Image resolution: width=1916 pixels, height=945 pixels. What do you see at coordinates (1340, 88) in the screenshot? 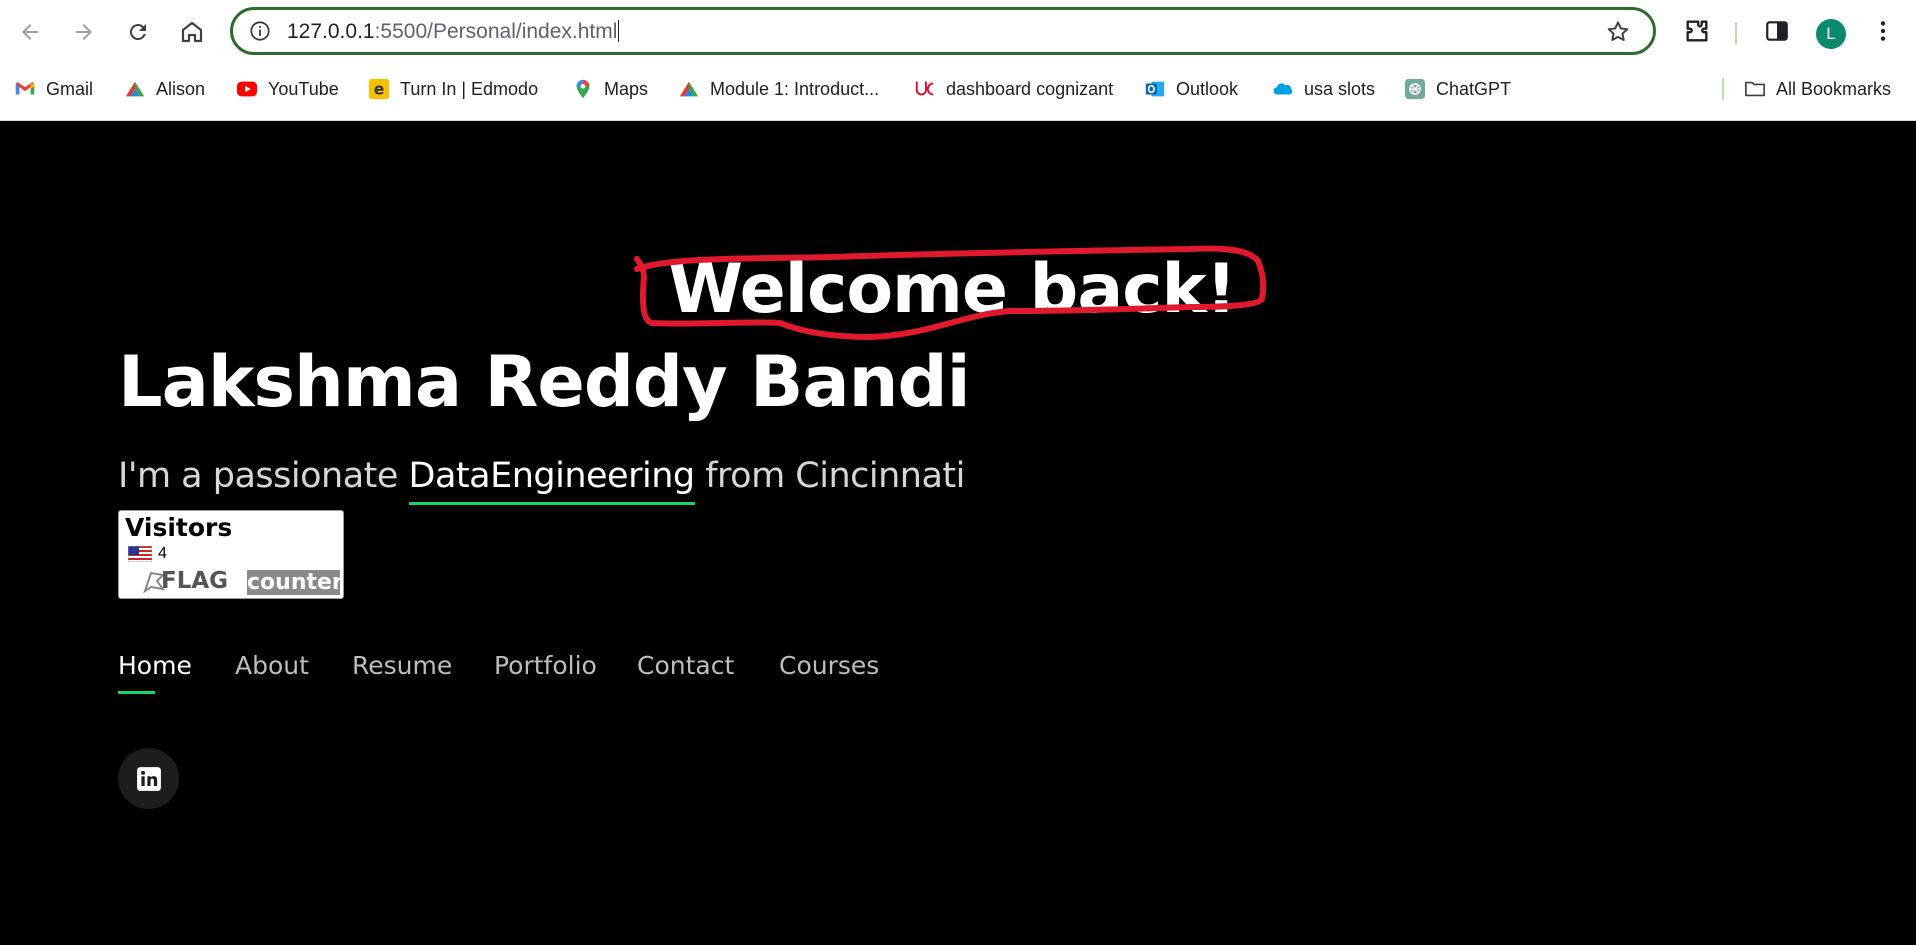
I see `bookmark-label: usa slots` at bounding box center [1340, 88].